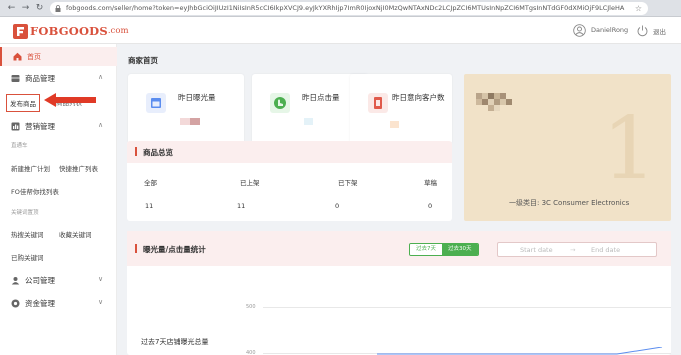  I want to click on sidebar-product-label: 商品管理, so click(40, 78).